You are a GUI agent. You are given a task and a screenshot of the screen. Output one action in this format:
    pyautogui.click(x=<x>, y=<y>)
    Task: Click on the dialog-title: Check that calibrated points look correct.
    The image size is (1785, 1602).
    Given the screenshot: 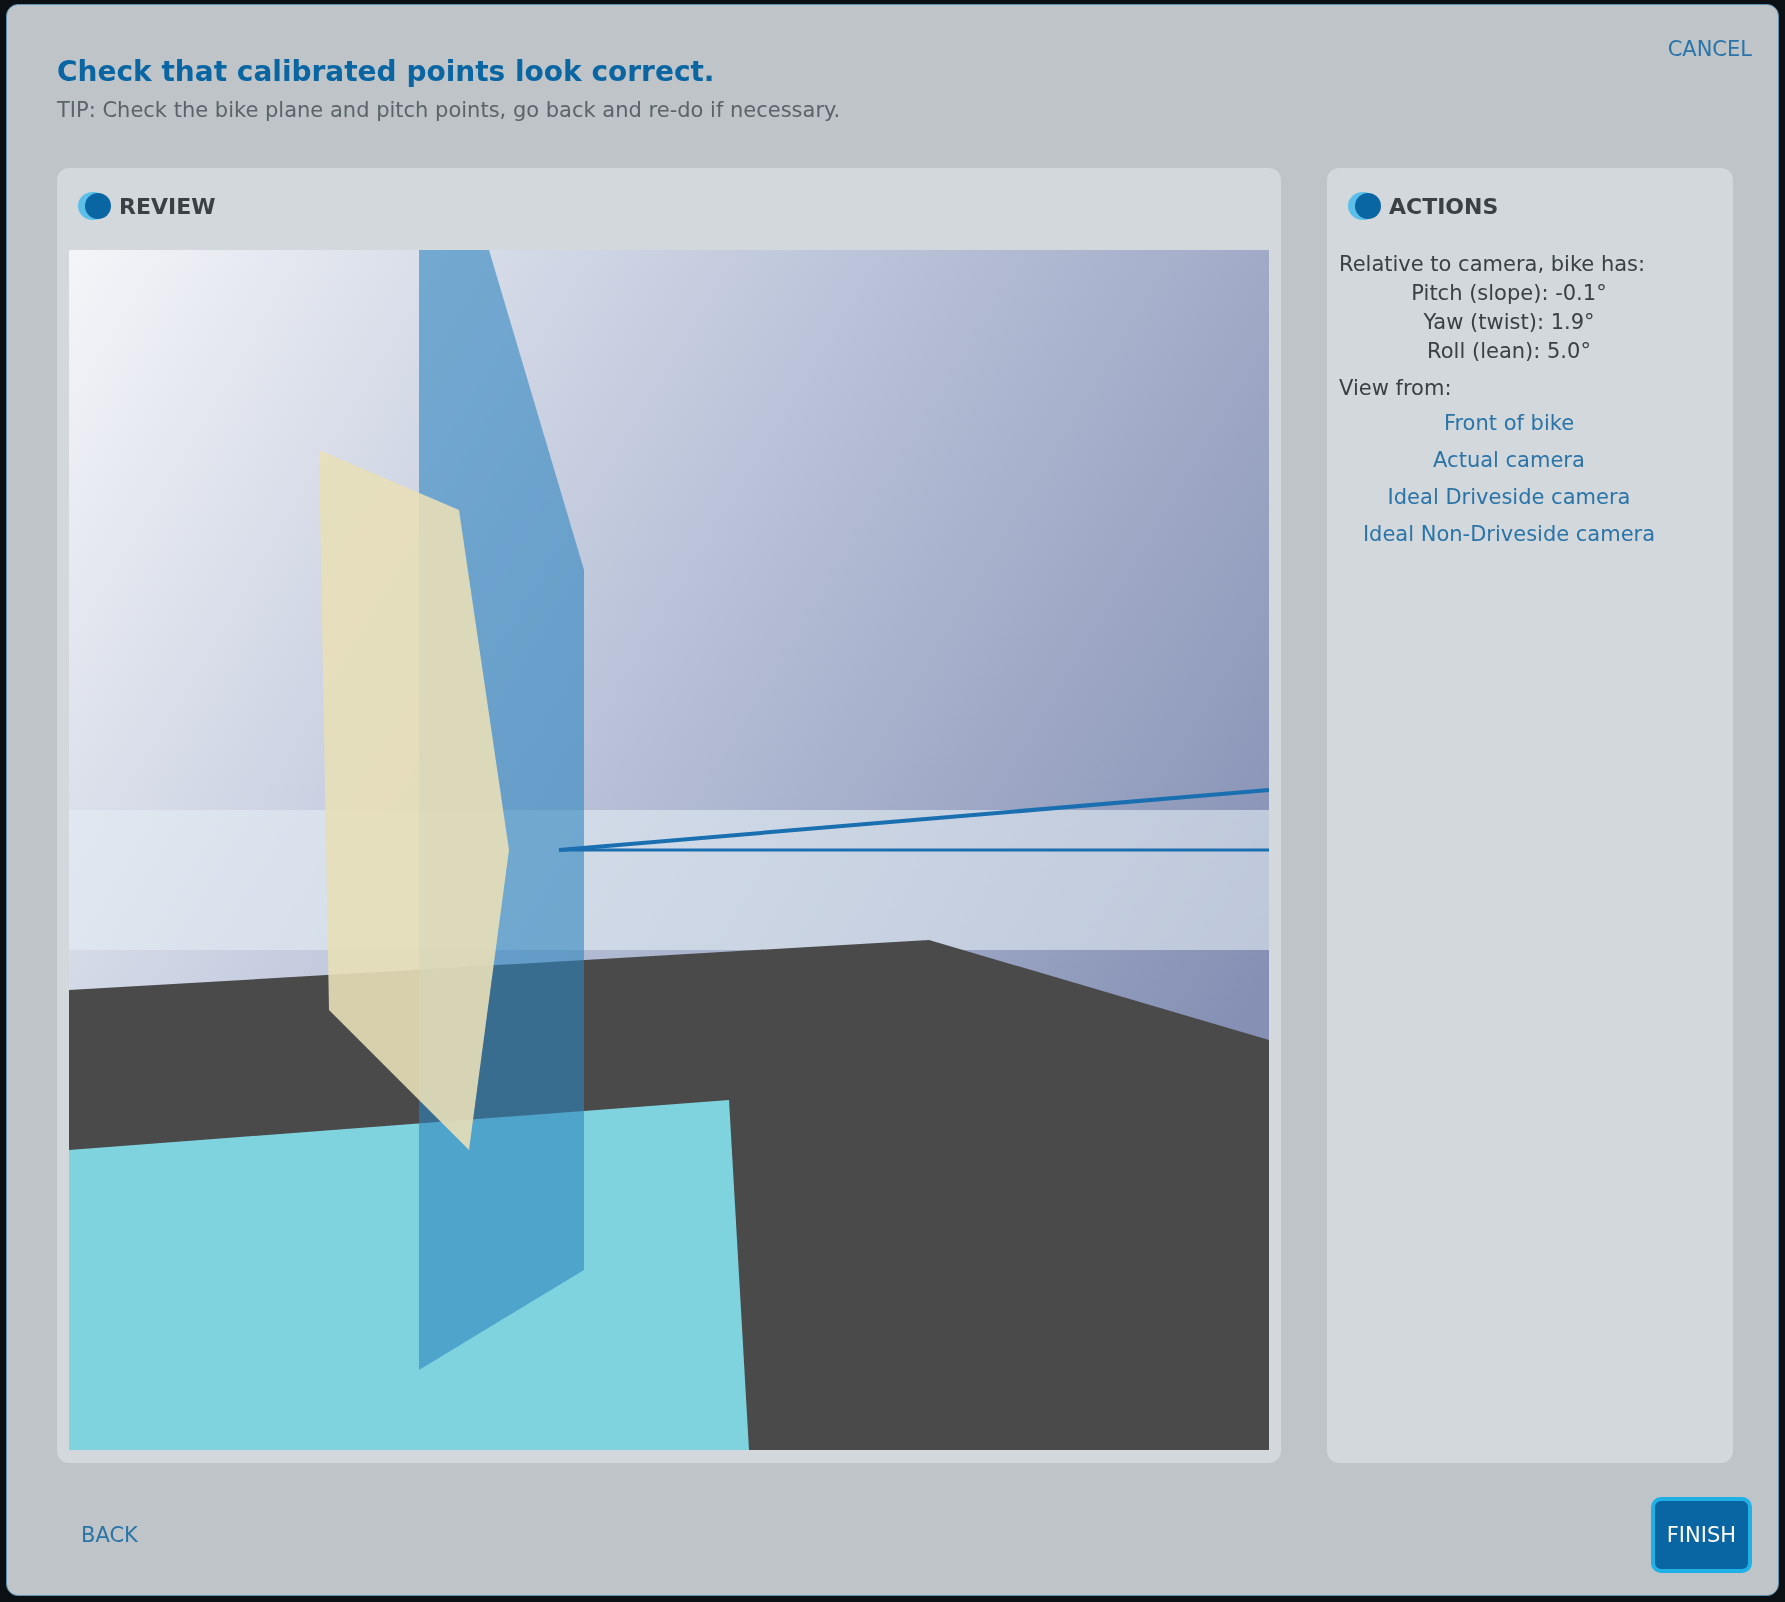 What is the action you would take?
    pyautogui.click(x=386, y=71)
    